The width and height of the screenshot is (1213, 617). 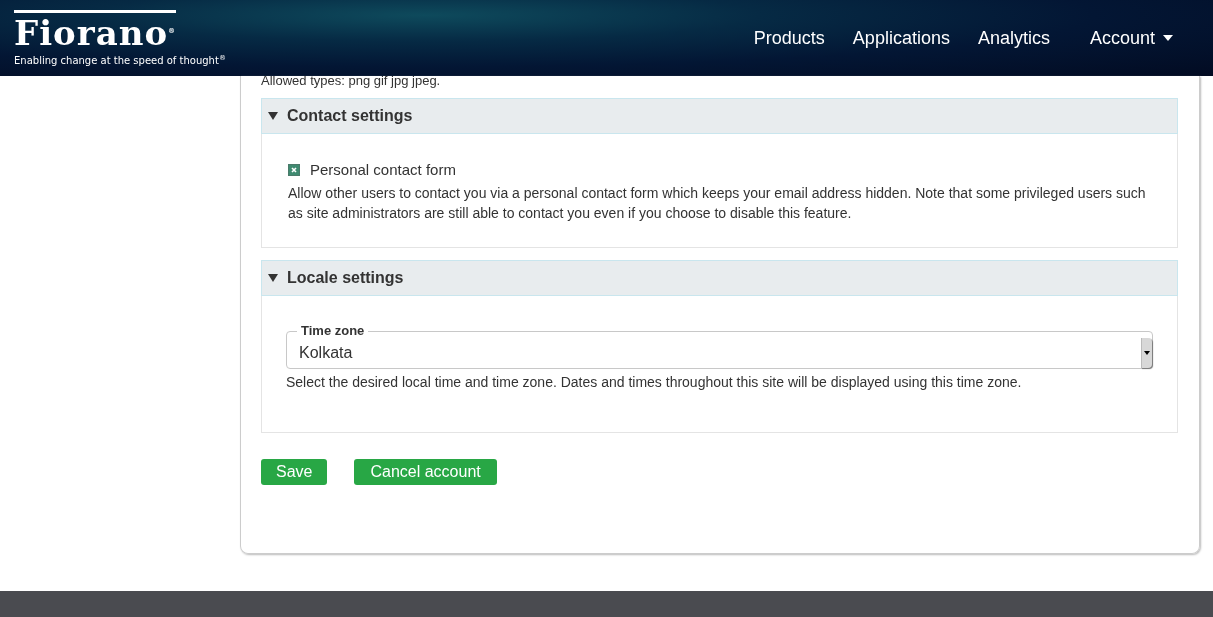 I want to click on nav-link: Account, so click(x=1131, y=38).